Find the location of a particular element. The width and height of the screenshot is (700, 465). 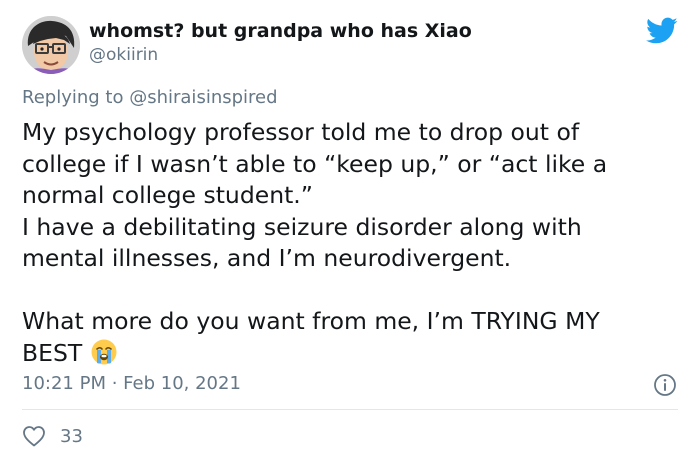

avatar-image is located at coordinates (51, 45).